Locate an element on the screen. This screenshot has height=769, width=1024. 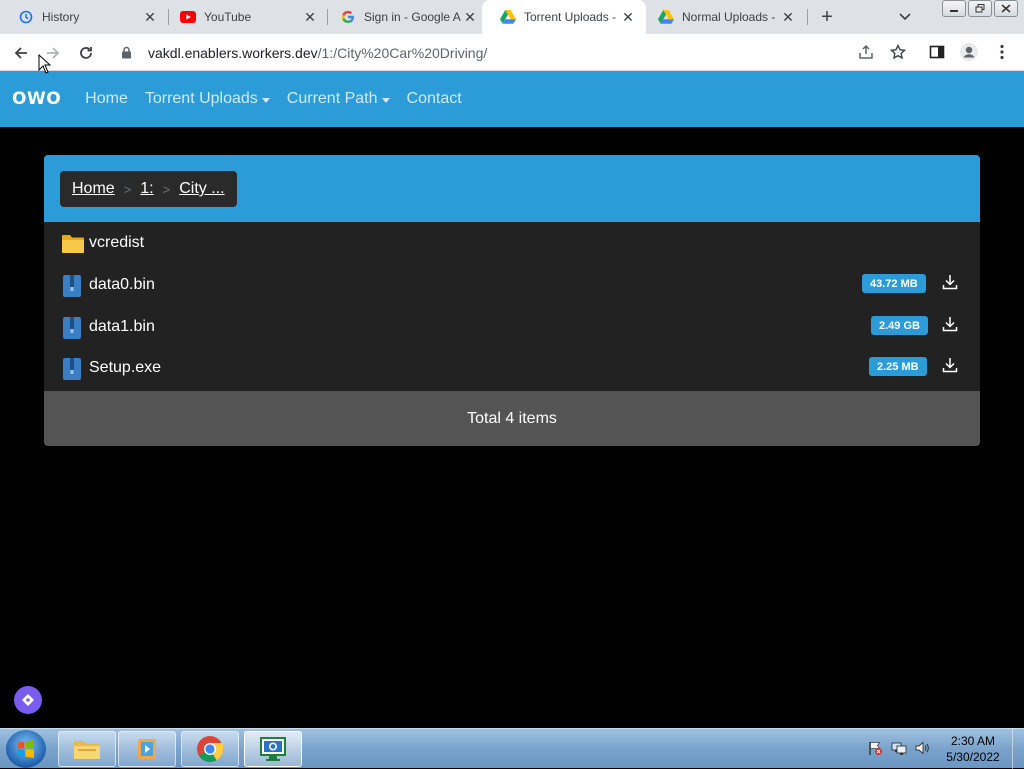
item-name: data1.bin is located at coordinates (122, 327).